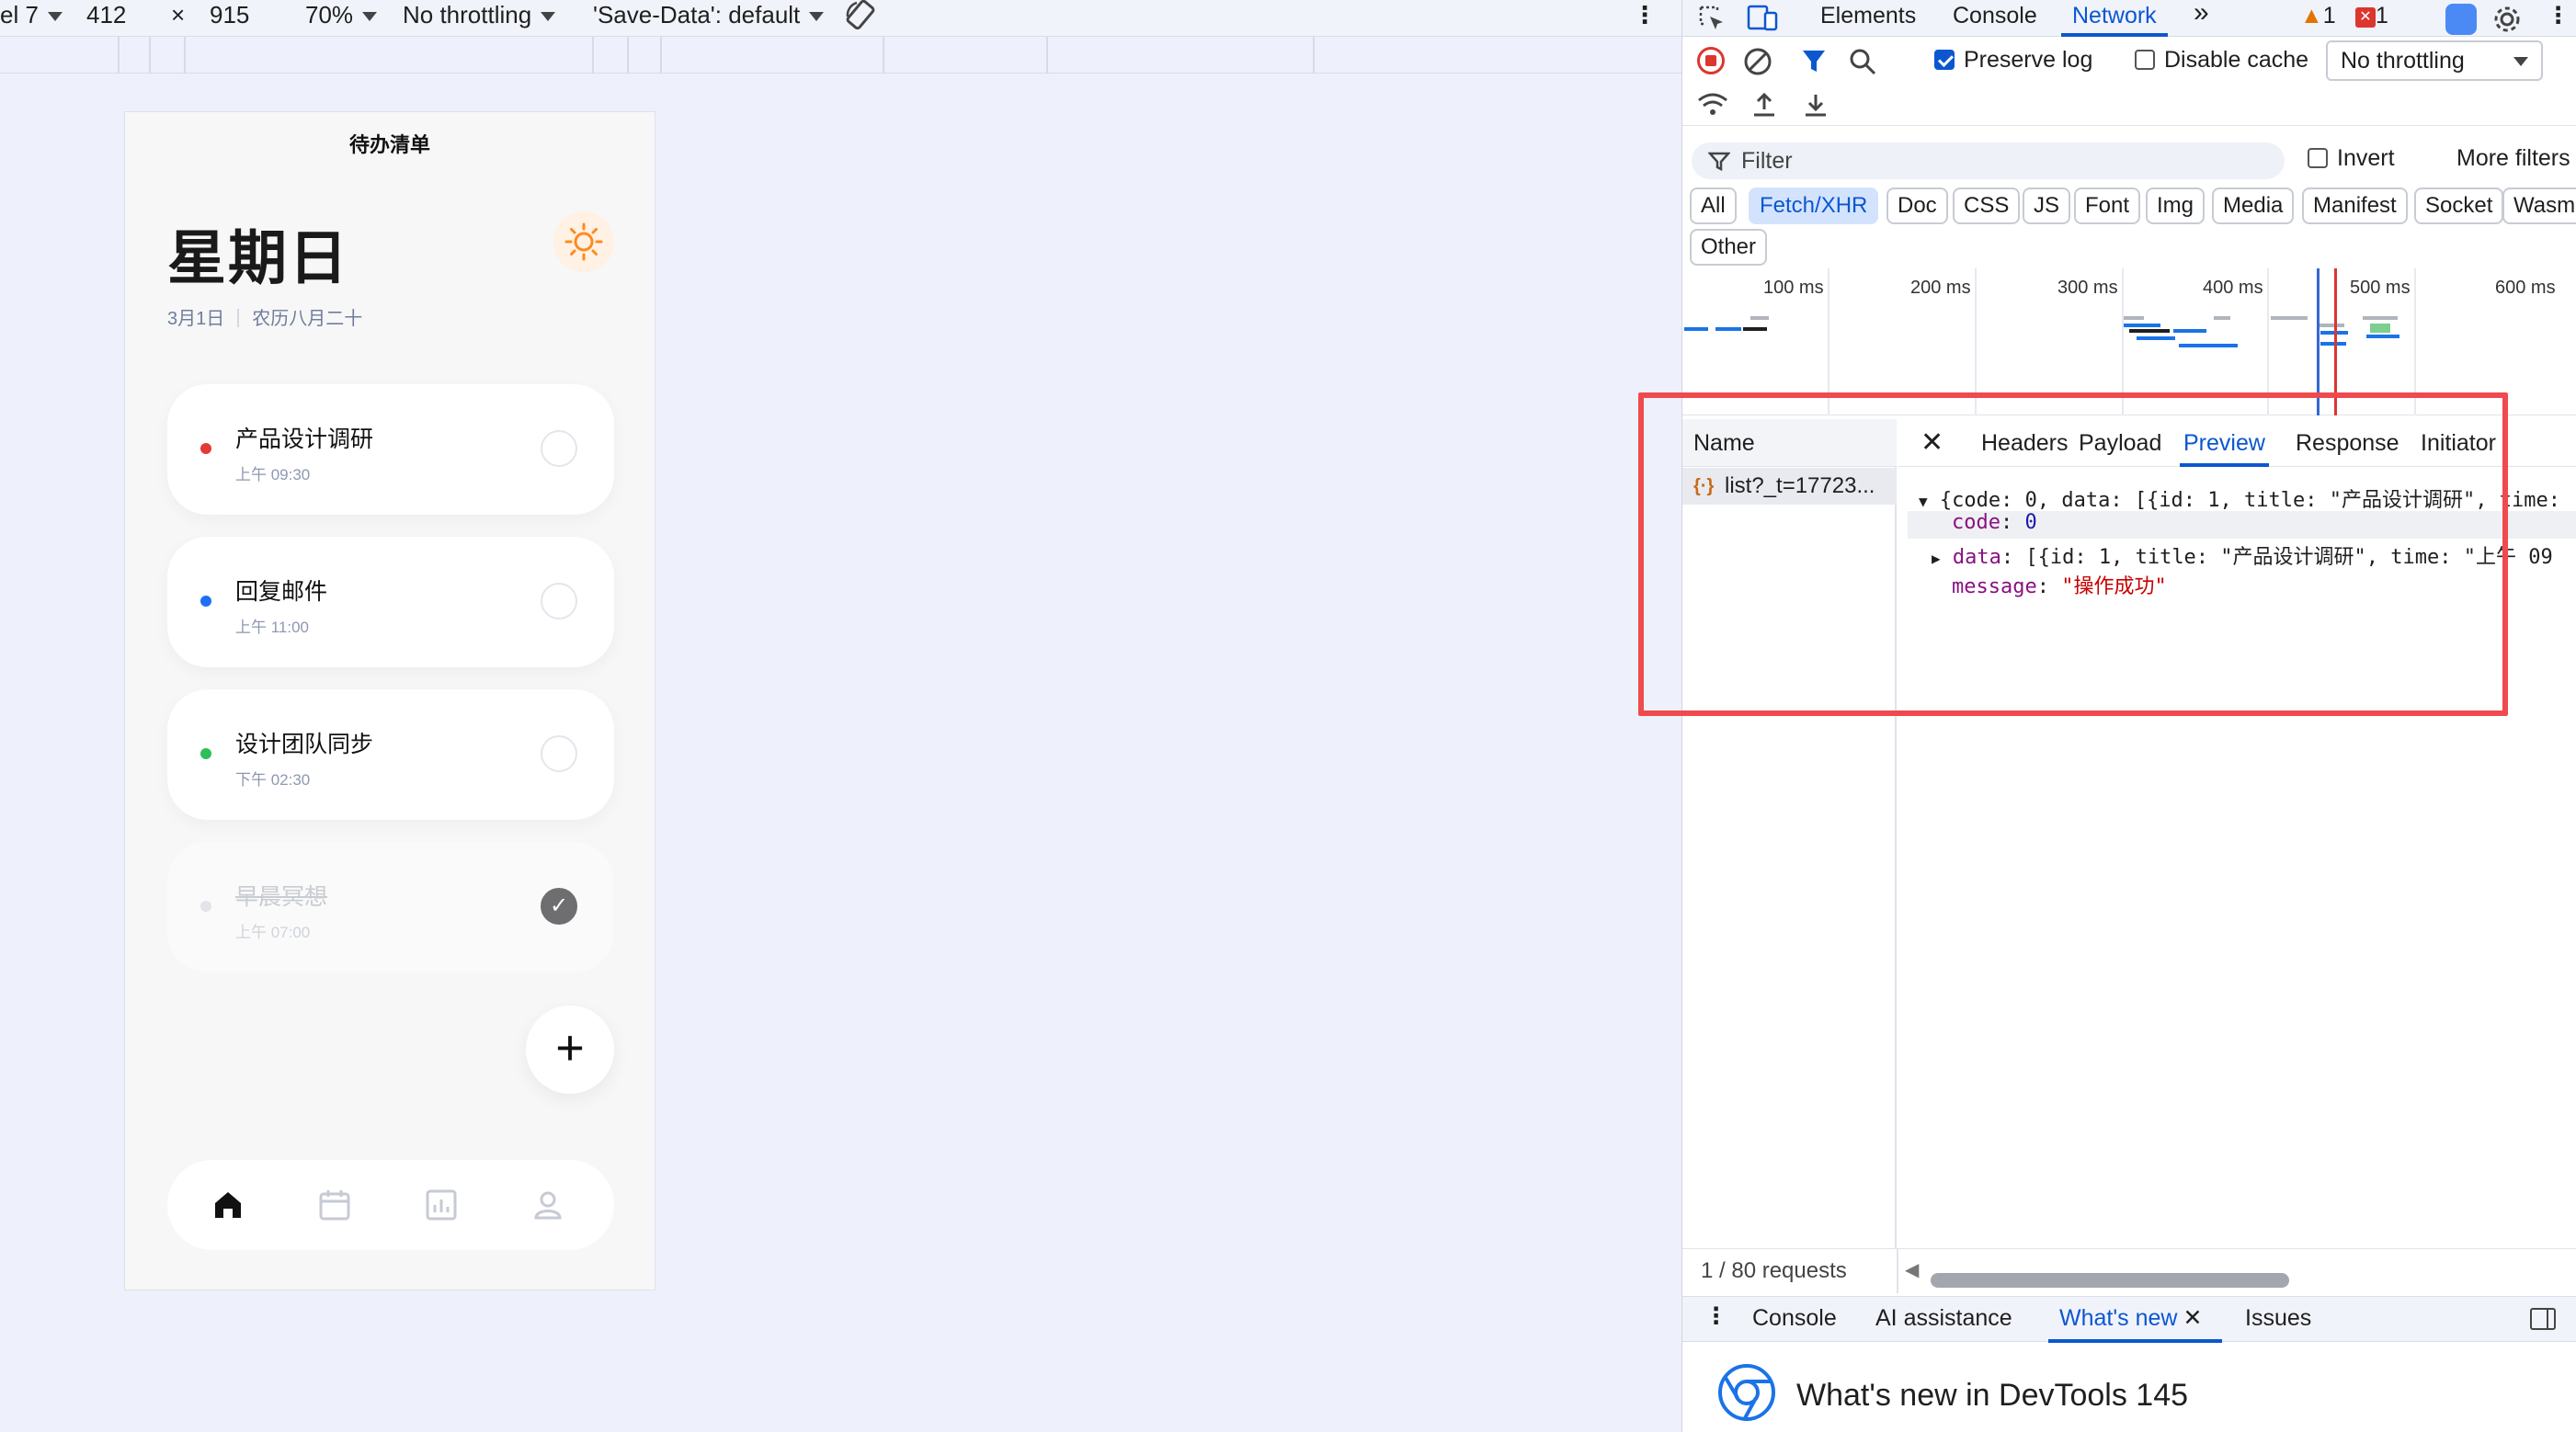  I want to click on filter-input: Filter, so click(1988, 160).